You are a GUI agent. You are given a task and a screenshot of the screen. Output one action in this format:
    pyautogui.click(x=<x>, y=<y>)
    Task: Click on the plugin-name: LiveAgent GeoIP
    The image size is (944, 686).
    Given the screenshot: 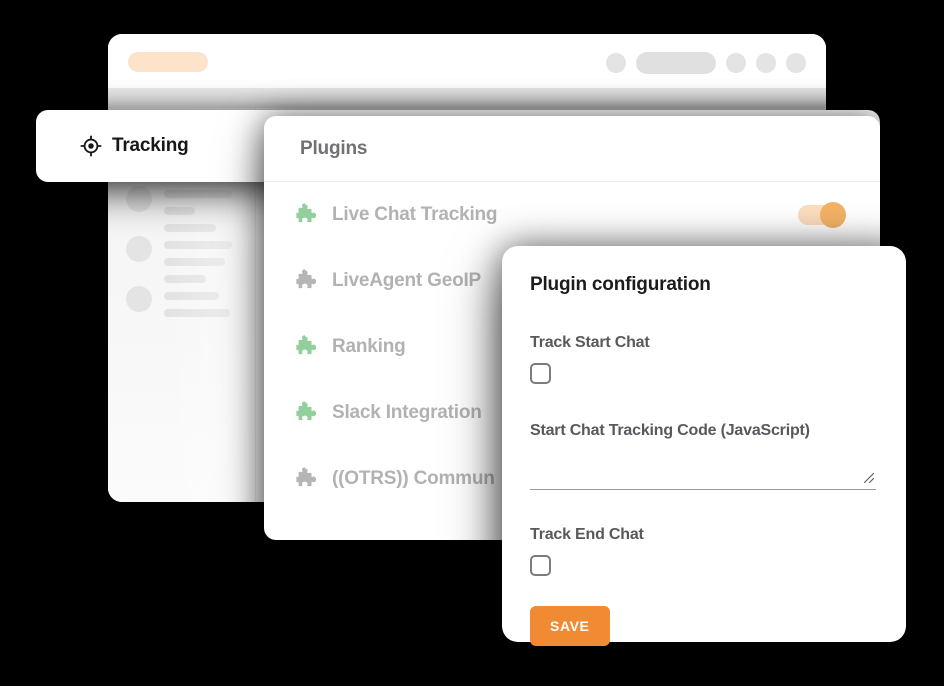 What is the action you would take?
    pyautogui.click(x=407, y=280)
    